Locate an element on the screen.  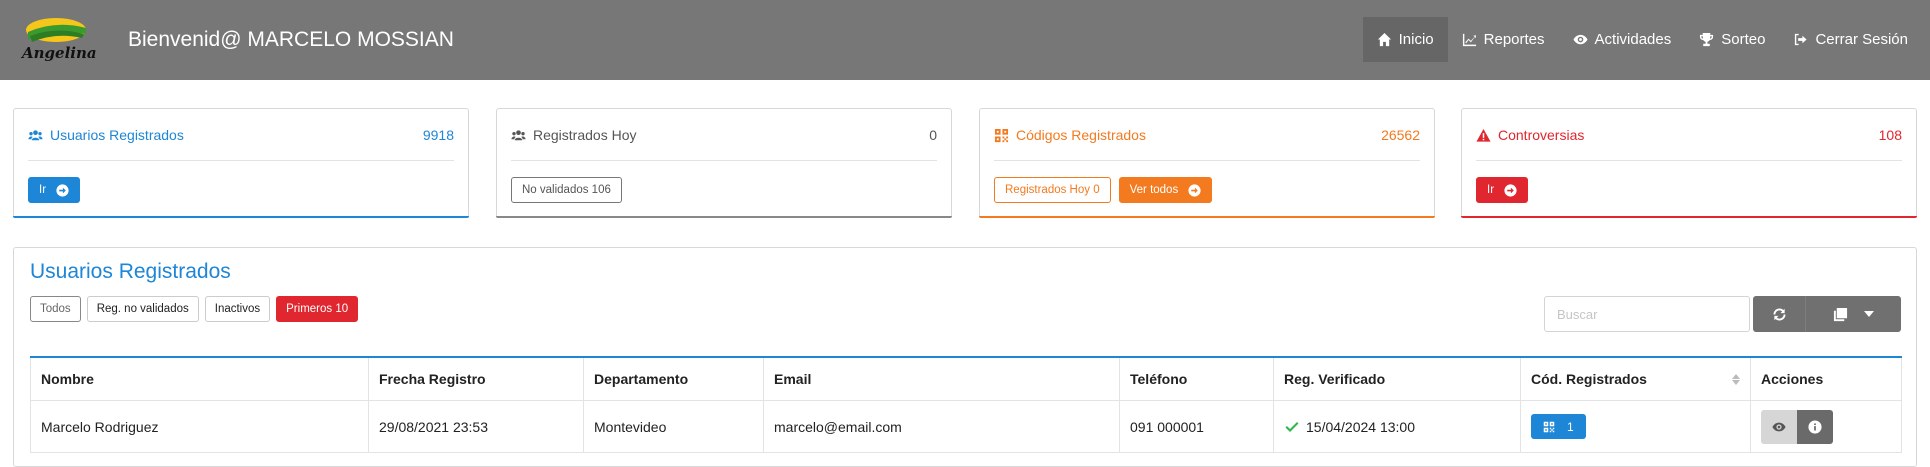
cell-email: marcelo@email.com is located at coordinates (941, 426).